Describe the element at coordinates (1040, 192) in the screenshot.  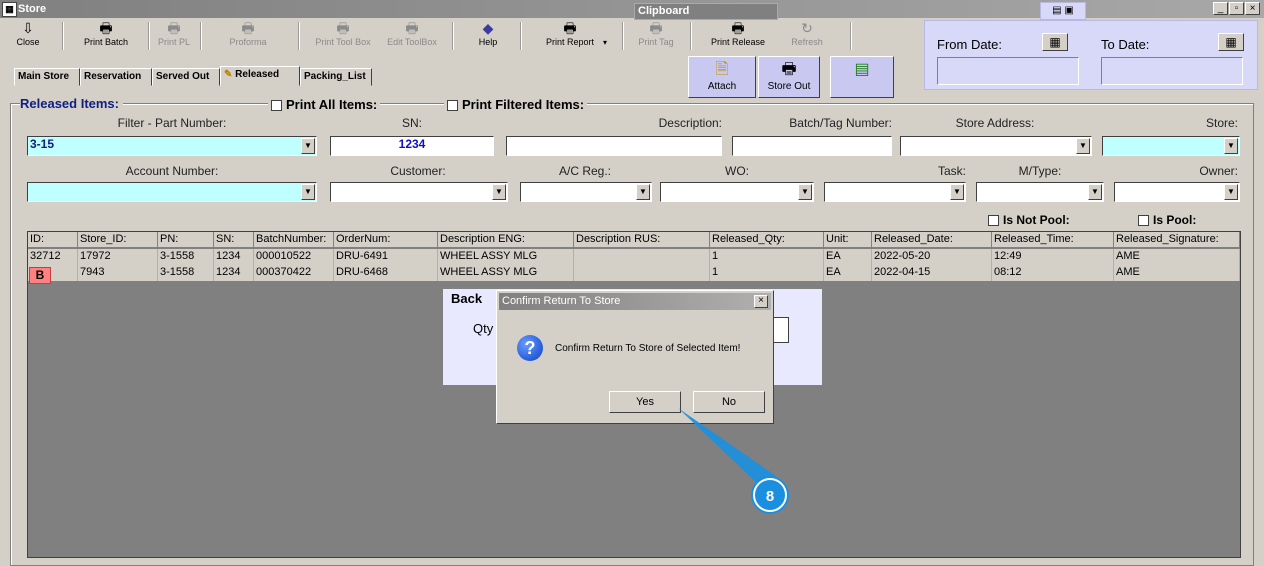
I see `mtype-combo: ▼` at that location.